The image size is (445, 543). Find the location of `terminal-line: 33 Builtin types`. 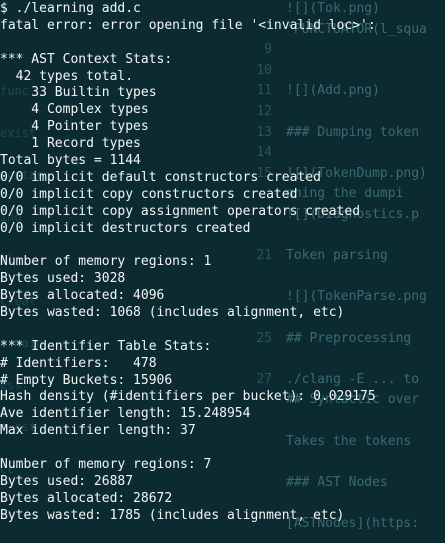

terminal-line: 33 Builtin types is located at coordinates (78, 93).